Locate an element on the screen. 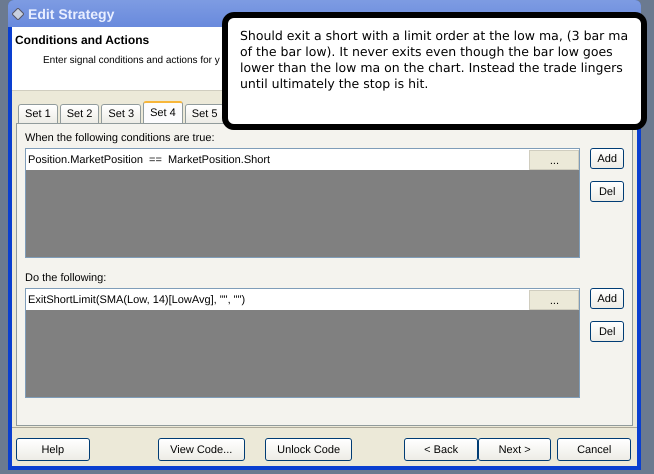  app-icon is located at coordinates (18, 14).